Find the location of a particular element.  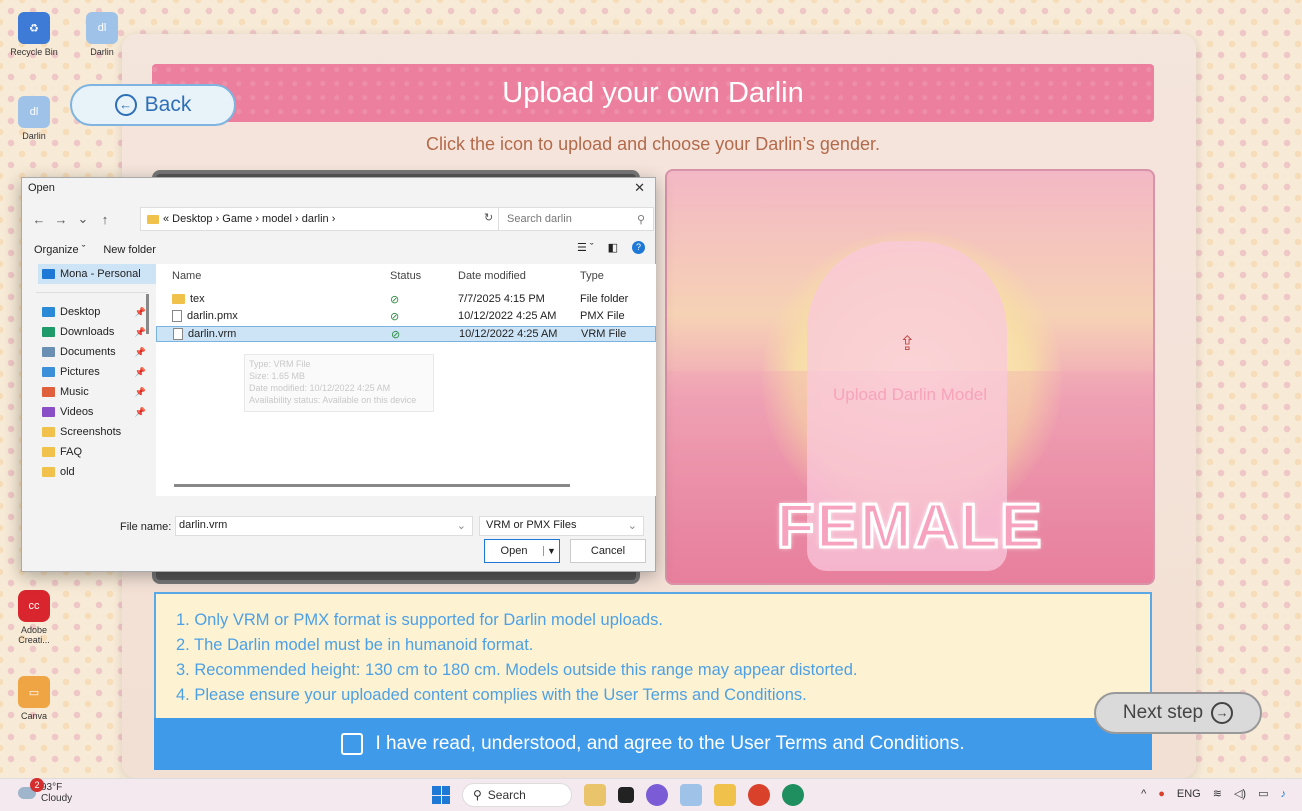

column-header-date: Date modified is located at coordinates (492, 276).